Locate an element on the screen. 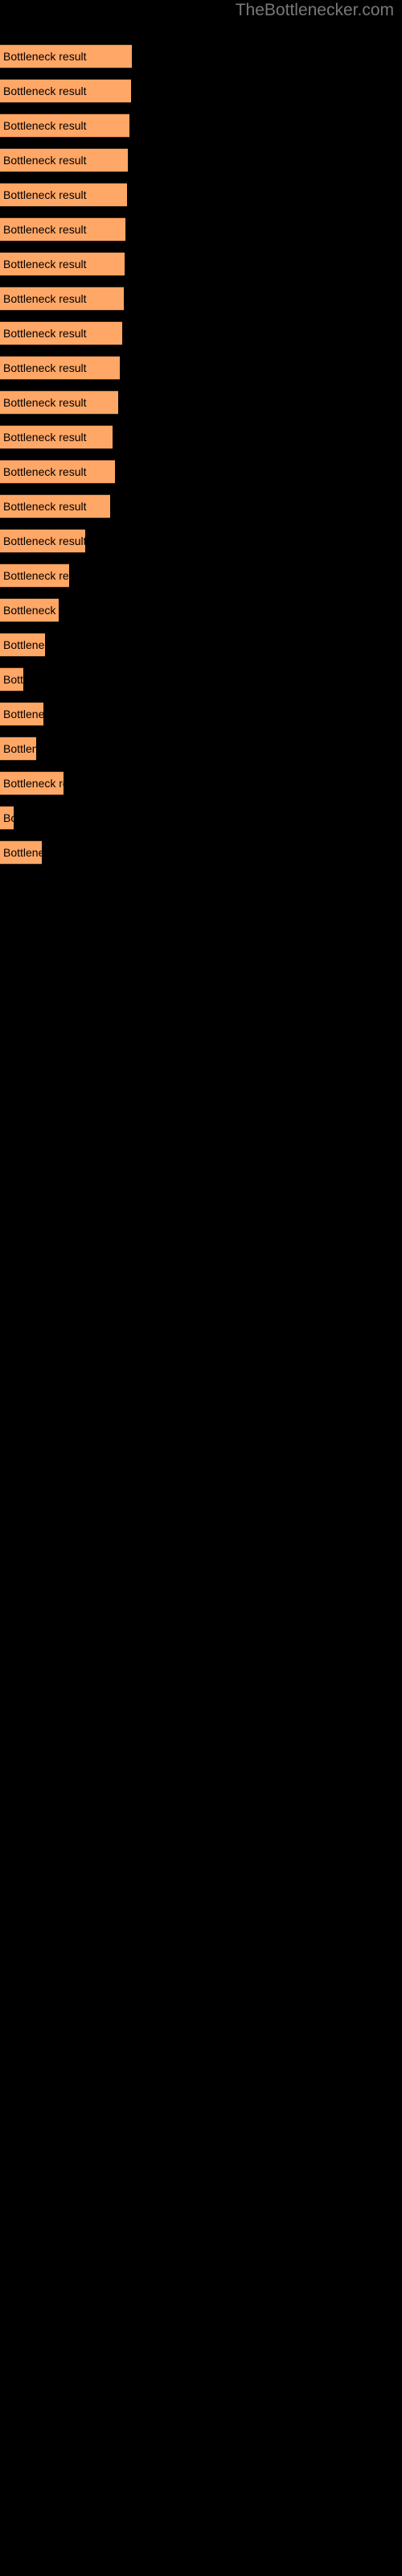 Image resolution: width=402 pixels, height=2576 pixels. bar-20: Bottleneck result is located at coordinates (21, 714).